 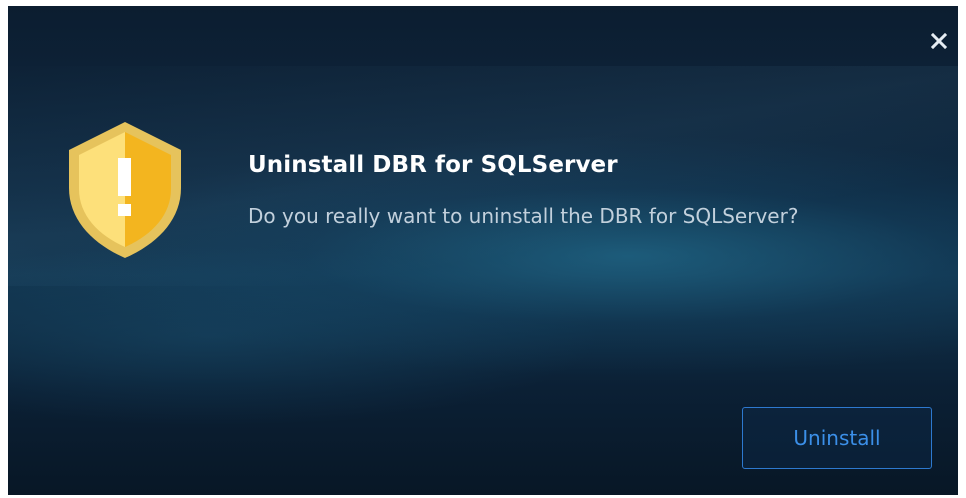 I want to click on close-button, so click(x=939, y=41).